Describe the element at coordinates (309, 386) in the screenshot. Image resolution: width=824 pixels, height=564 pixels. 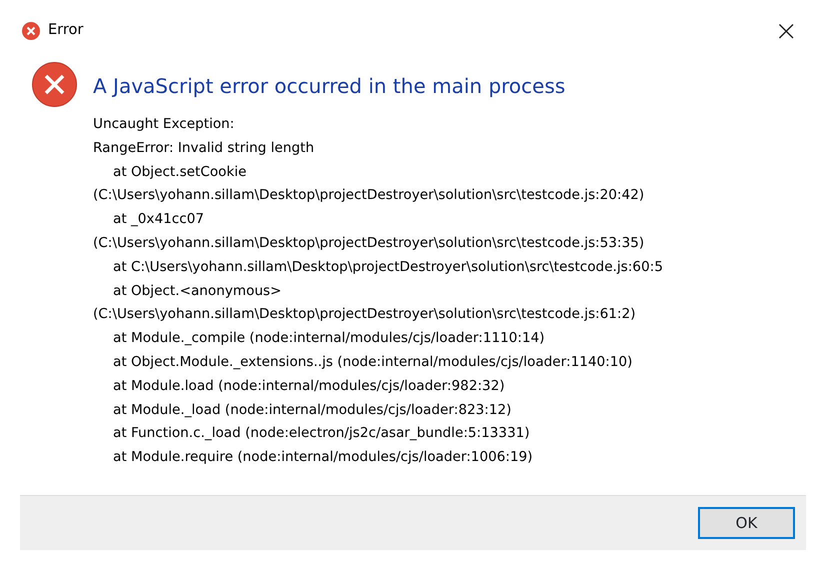
I see `stack-frame-line: at Module.load (node:internal/modules/cjs/loader:982:32)` at that location.